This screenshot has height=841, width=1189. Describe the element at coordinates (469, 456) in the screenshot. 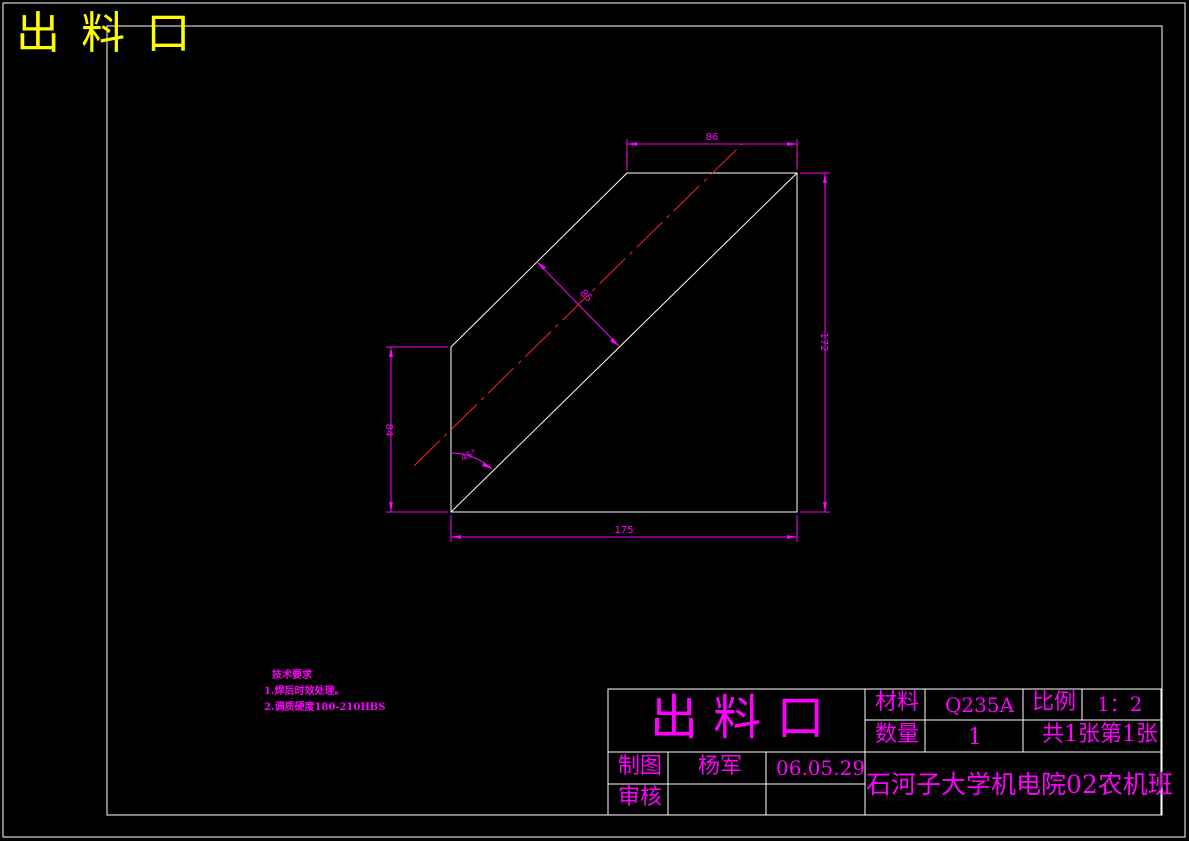

I see `dim-angle-label: 45°` at that location.